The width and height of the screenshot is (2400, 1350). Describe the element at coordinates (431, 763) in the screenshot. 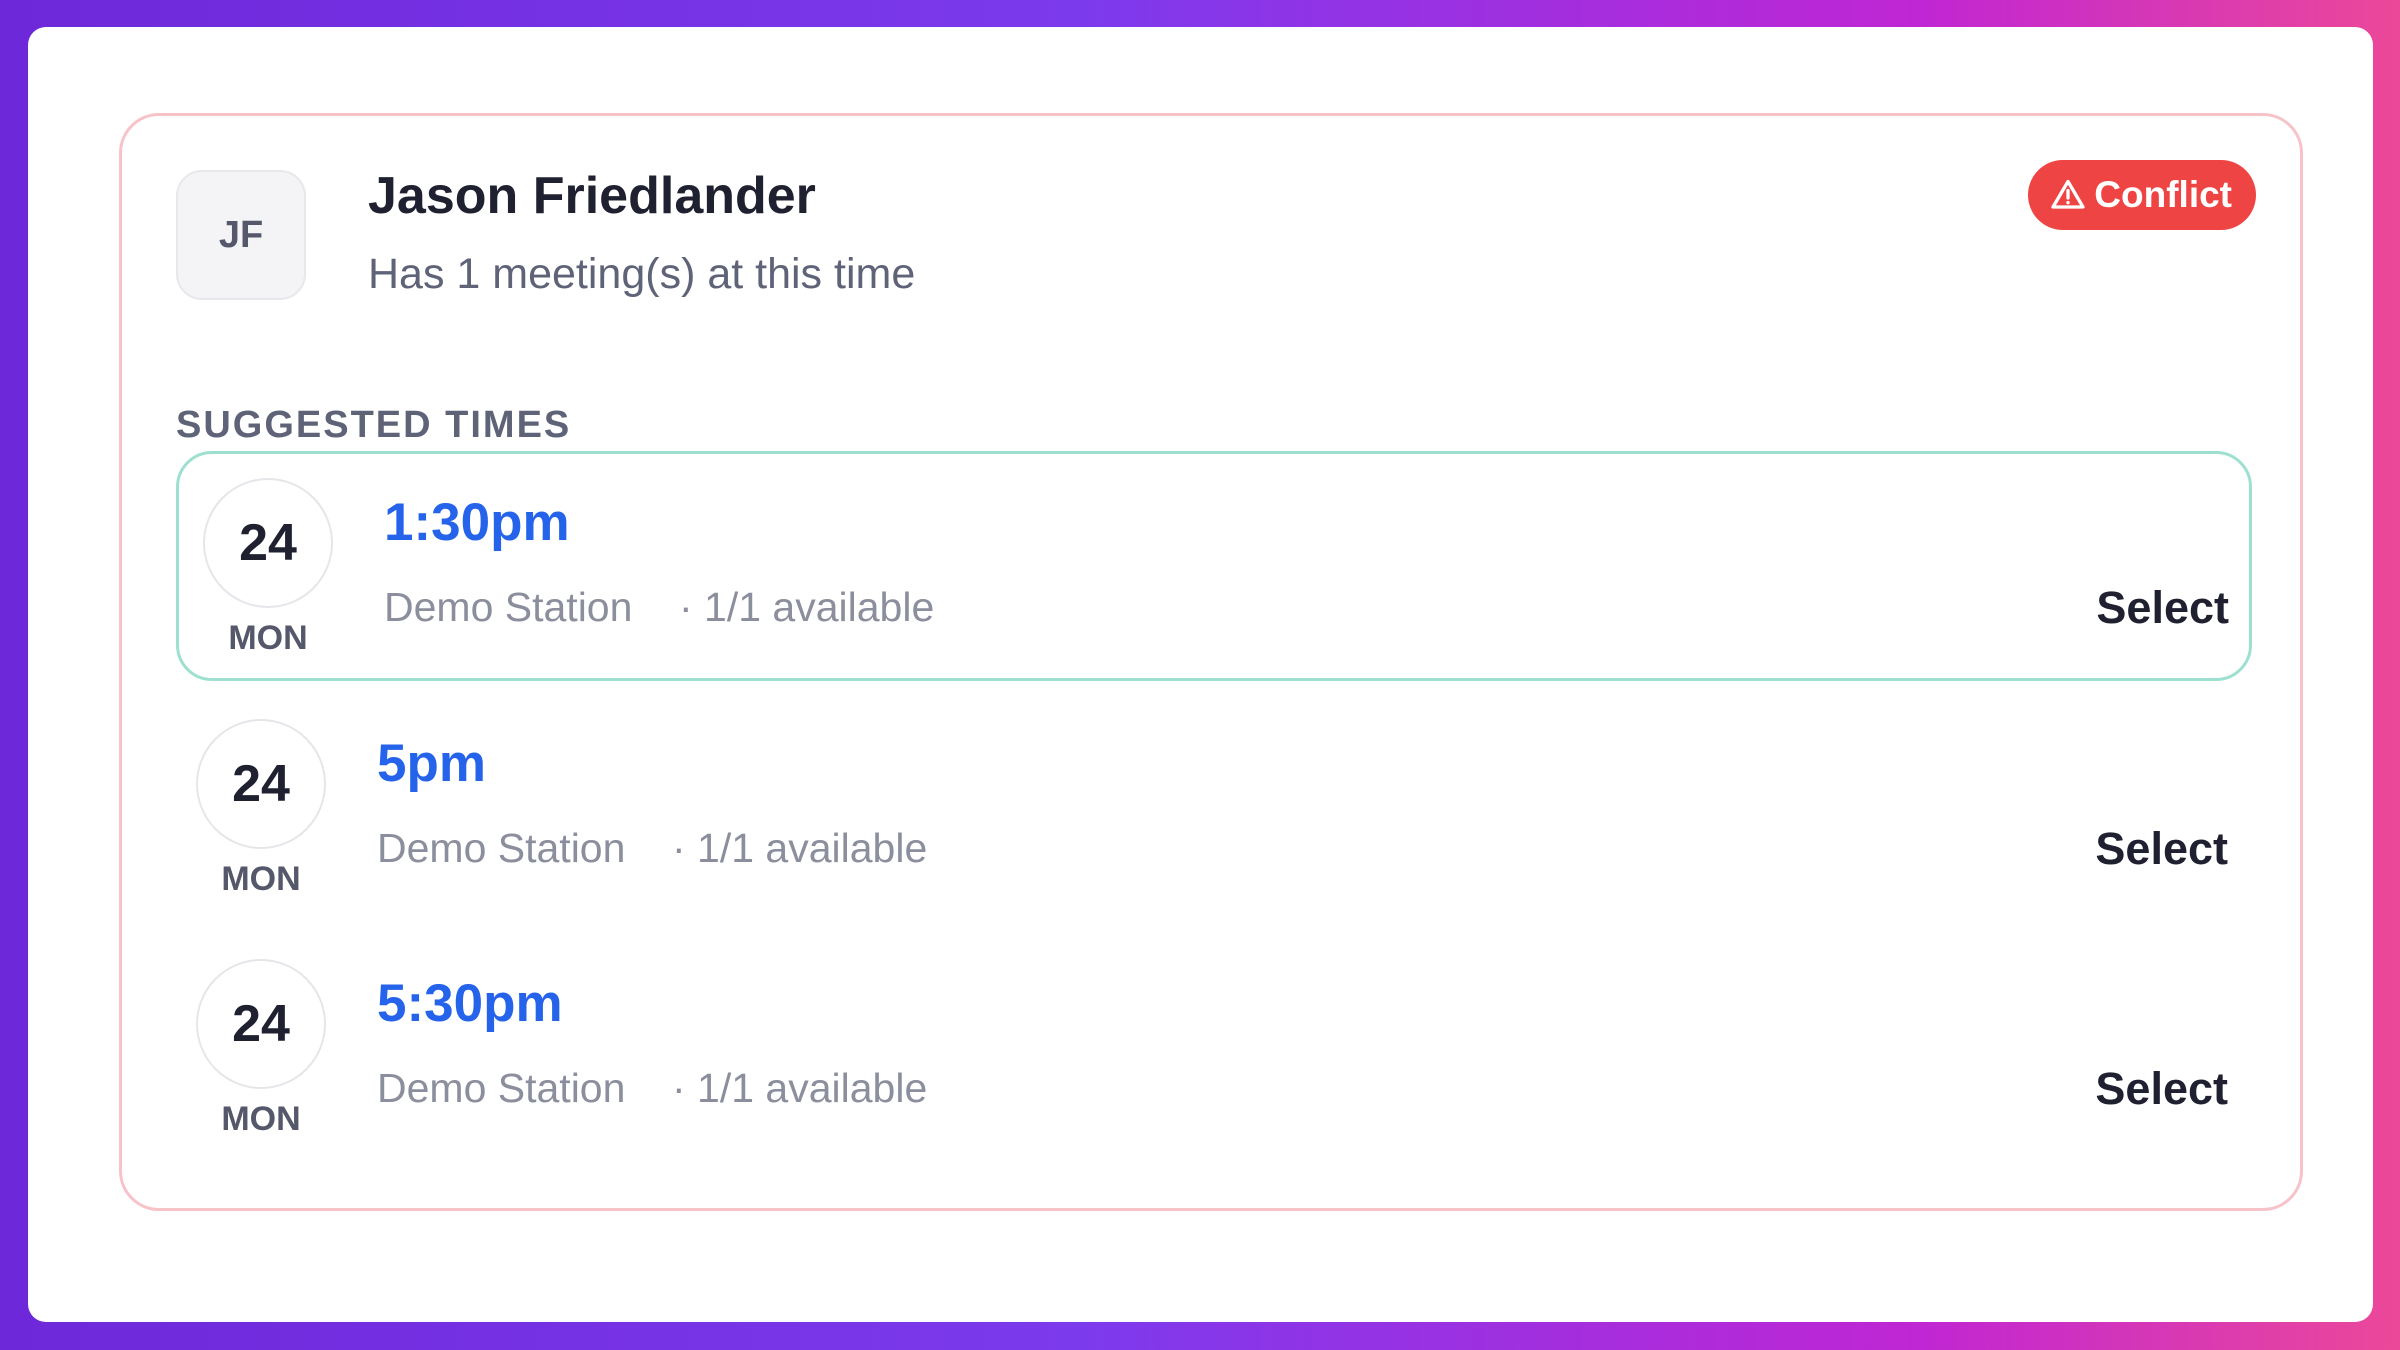

I see `slot-time: 5pm` at that location.